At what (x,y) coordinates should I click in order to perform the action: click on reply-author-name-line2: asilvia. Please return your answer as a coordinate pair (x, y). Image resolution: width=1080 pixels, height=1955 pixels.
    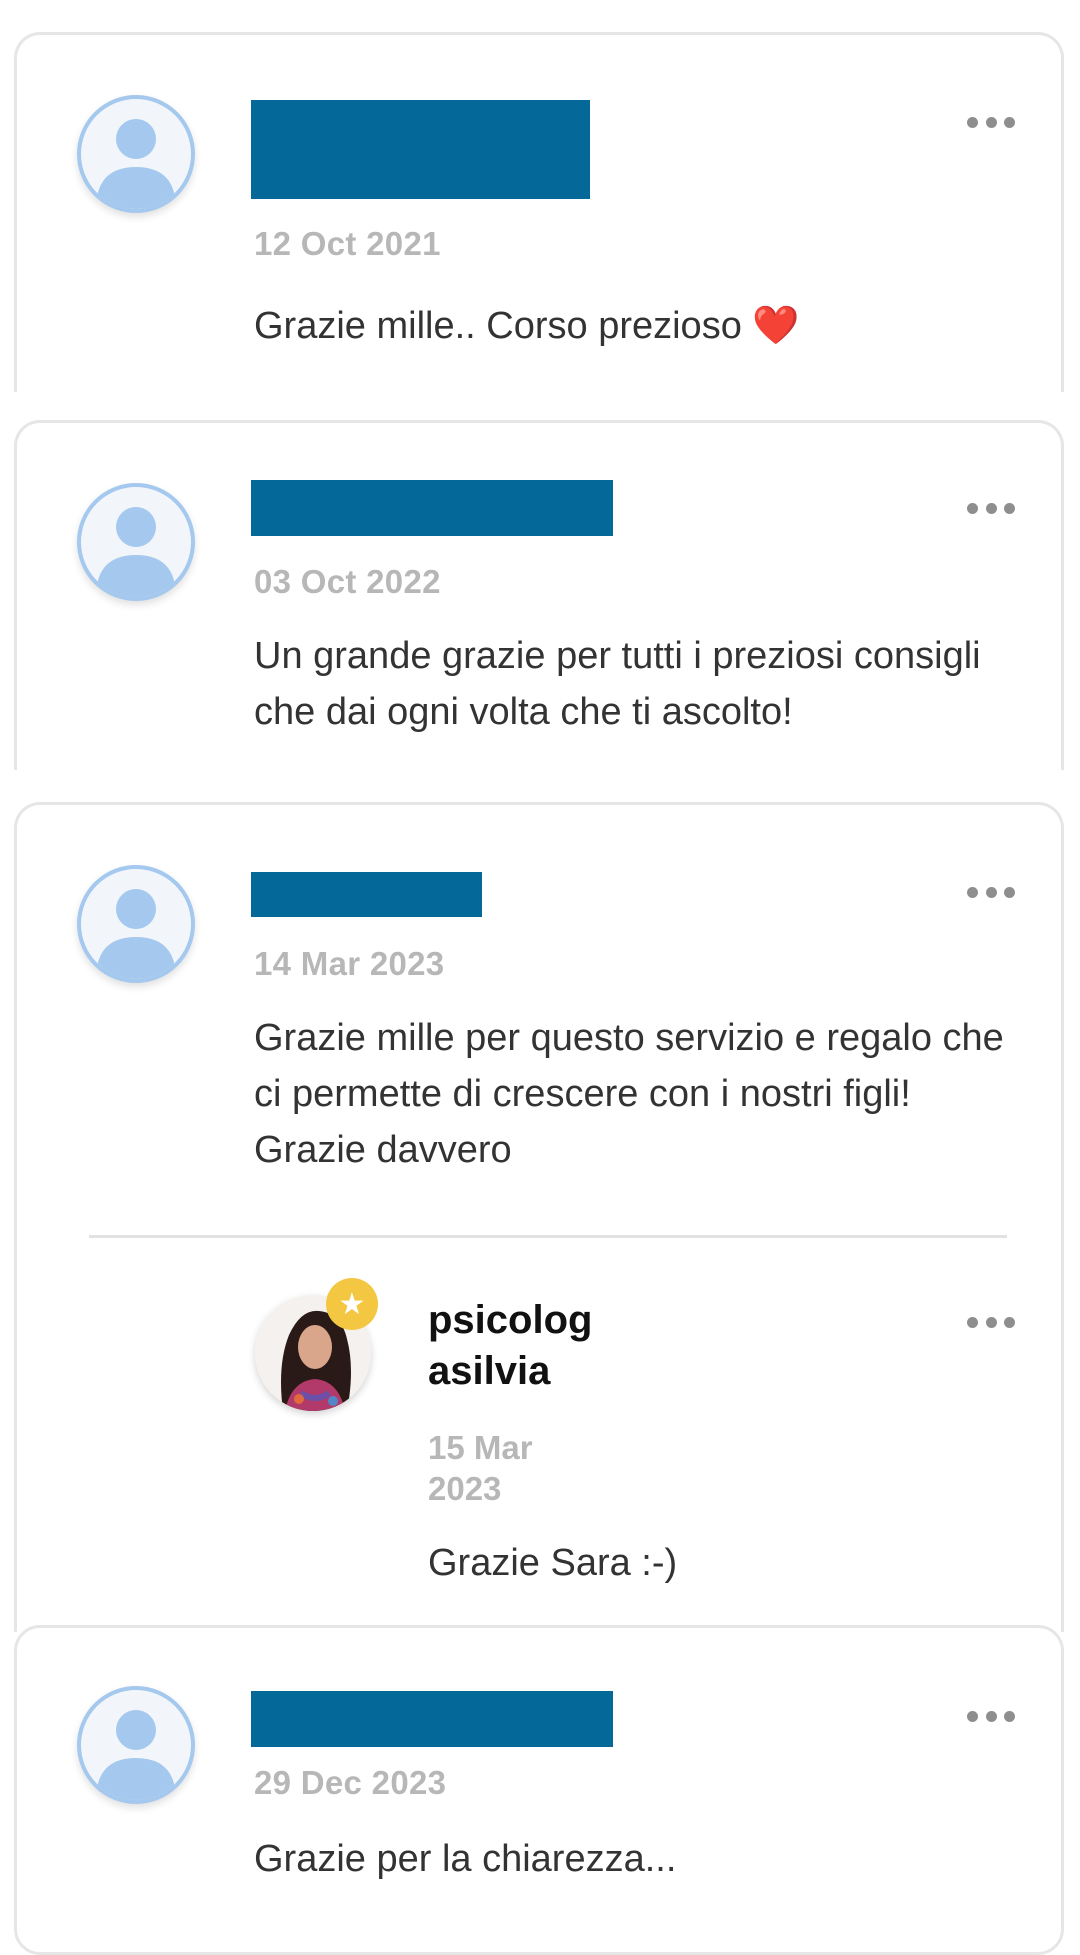
    Looking at the image, I should click on (489, 1371).